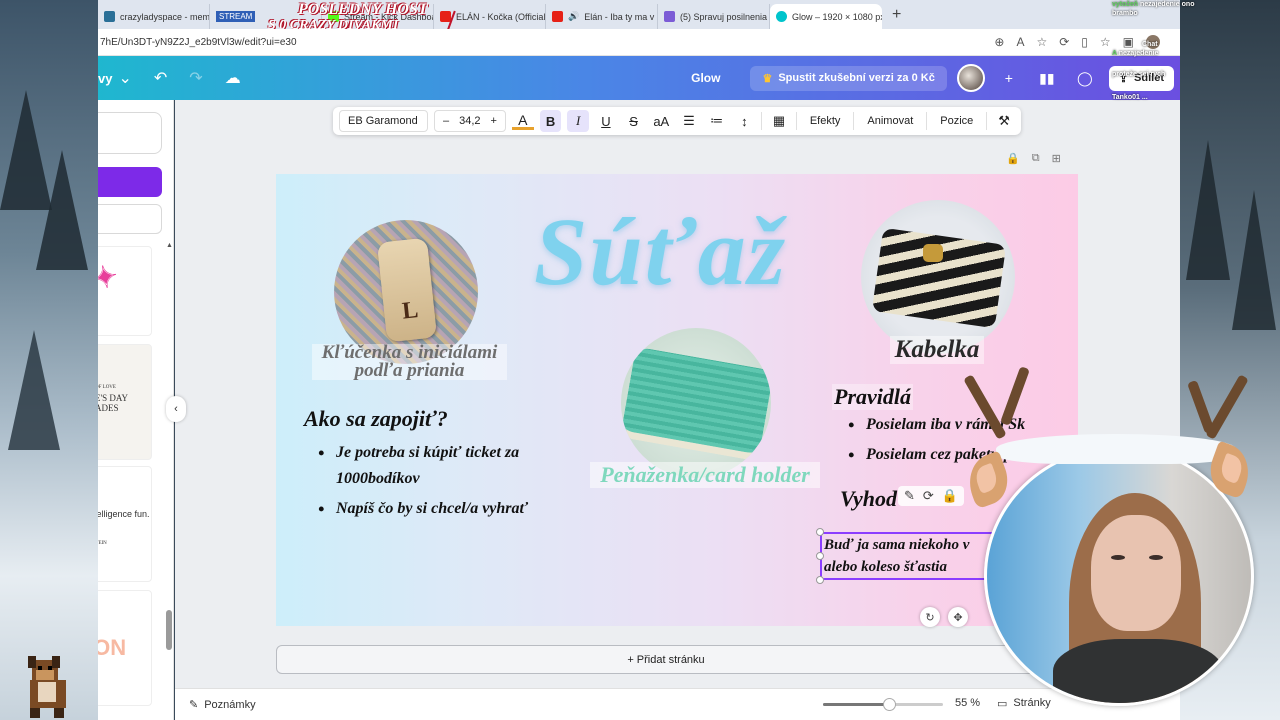  I want to click on increase-size-button: +, so click(494, 121).